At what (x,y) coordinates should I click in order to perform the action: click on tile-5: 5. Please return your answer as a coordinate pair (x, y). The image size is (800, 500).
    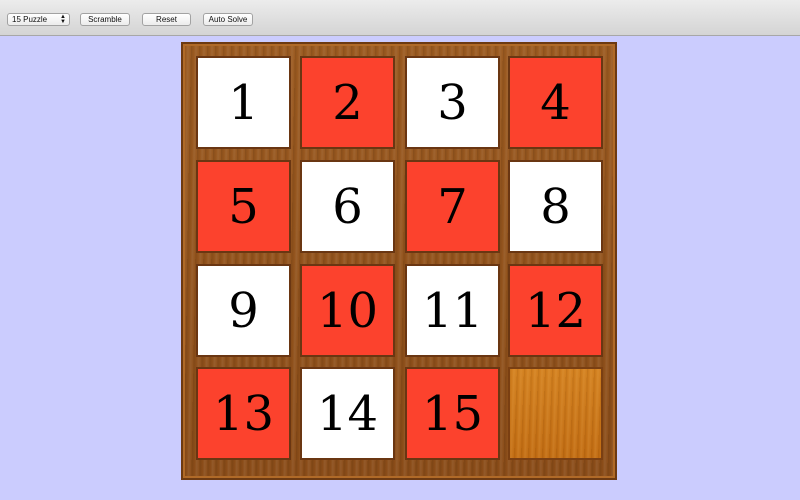
    Looking at the image, I should click on (243, 206).